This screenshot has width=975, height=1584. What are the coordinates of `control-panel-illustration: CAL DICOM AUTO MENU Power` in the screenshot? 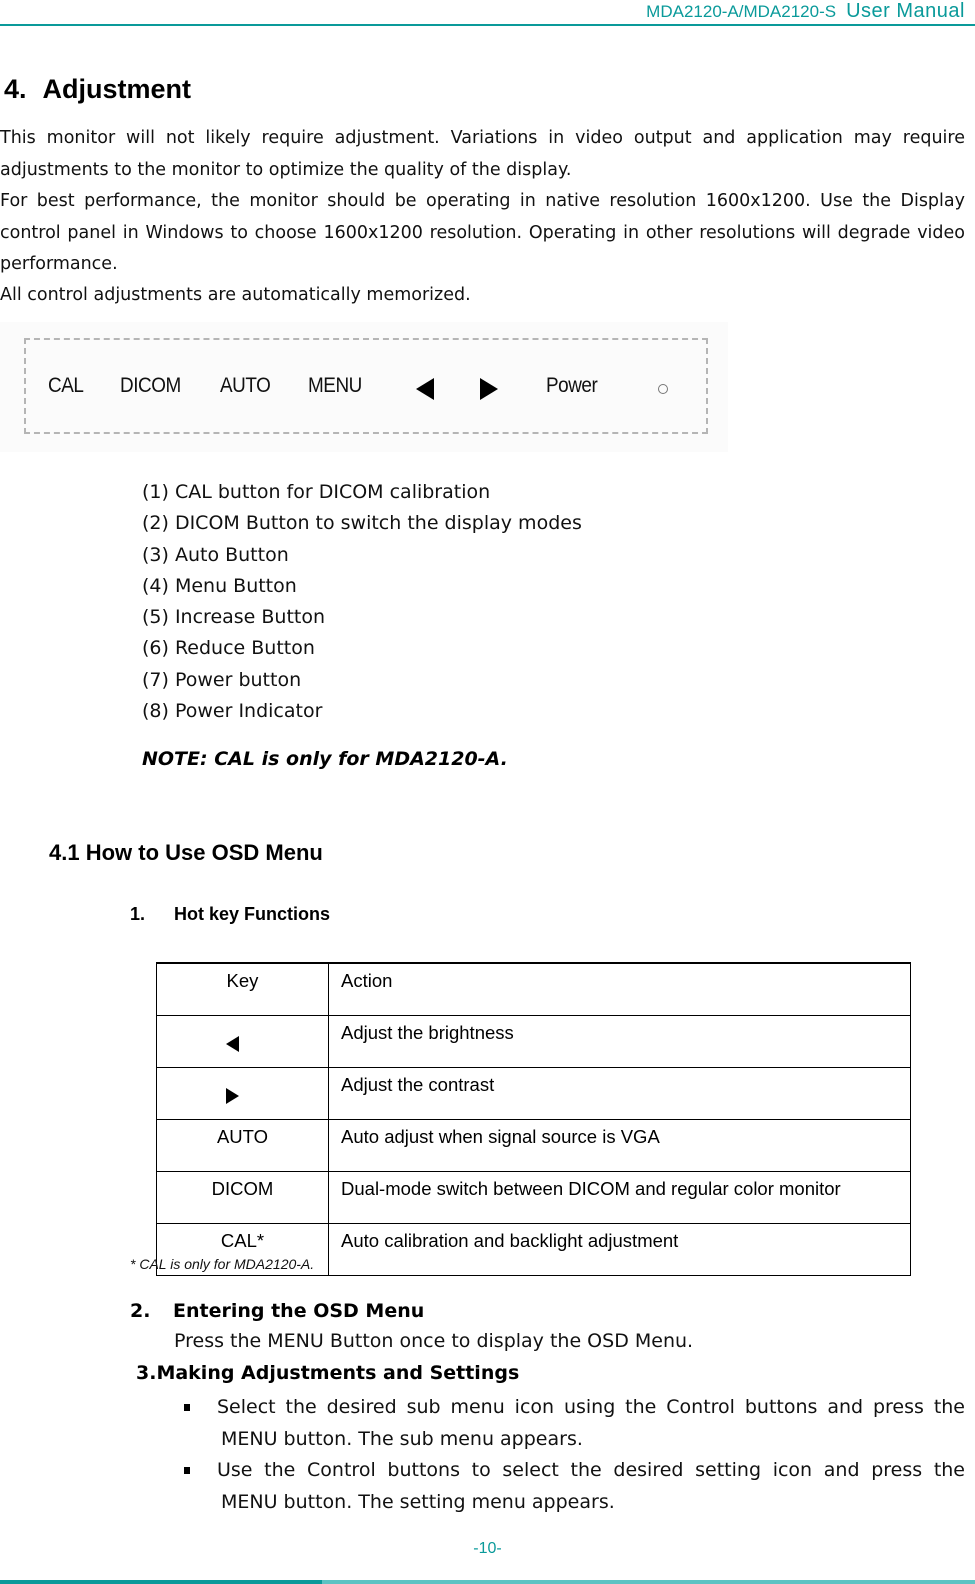 It's located at (364, 387).